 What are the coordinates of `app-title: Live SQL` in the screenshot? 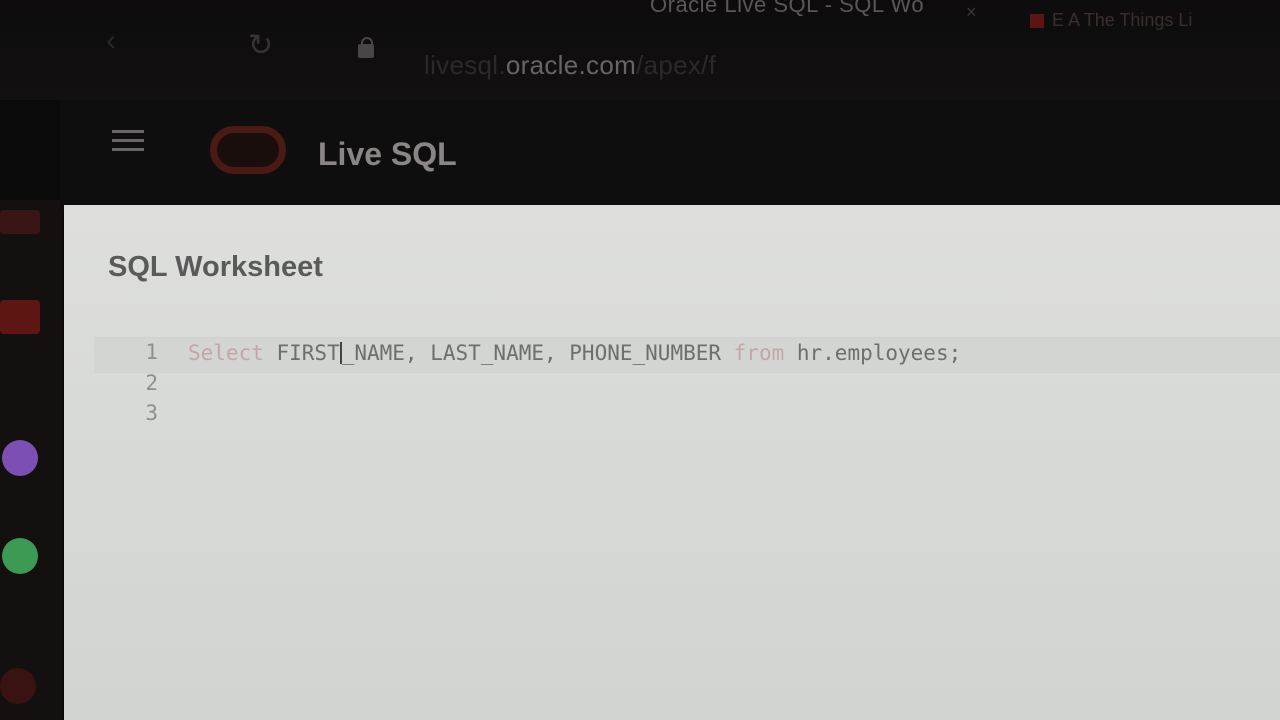 It's located at (387, 154).